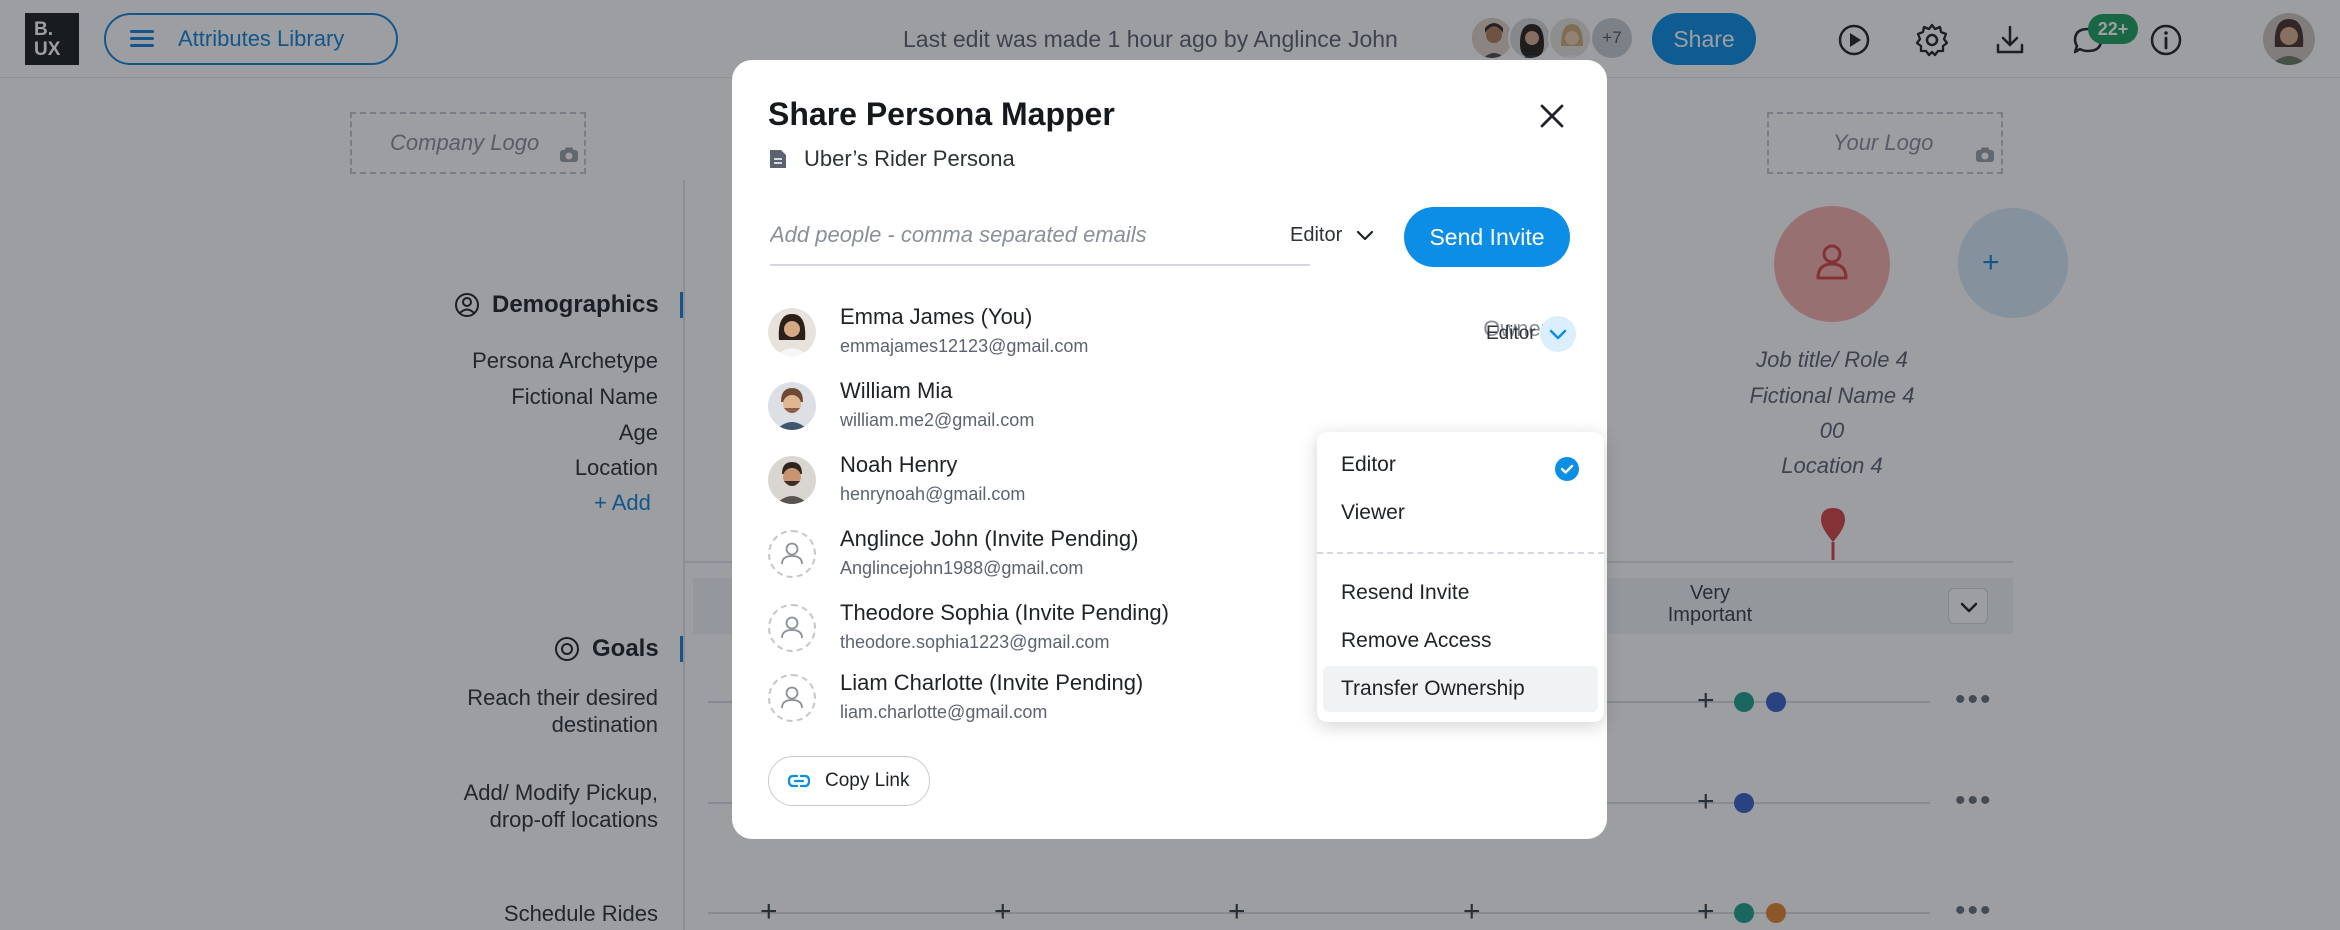 This screenshot has width=2340, height=930. I want to click on document-name: Uber’s Rider Persona, so click(891, 159).